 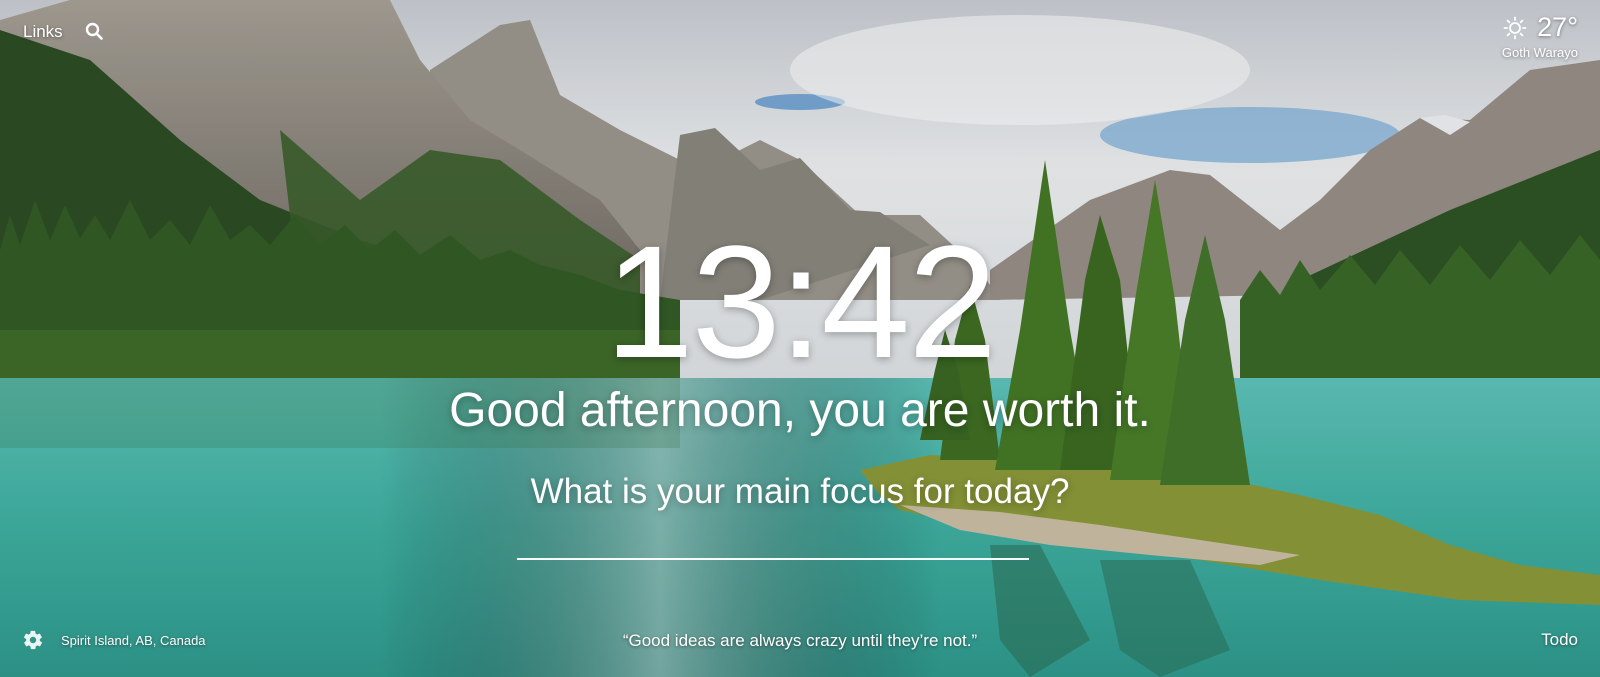 I want to click on search-icon, so click(x=94, y=31).